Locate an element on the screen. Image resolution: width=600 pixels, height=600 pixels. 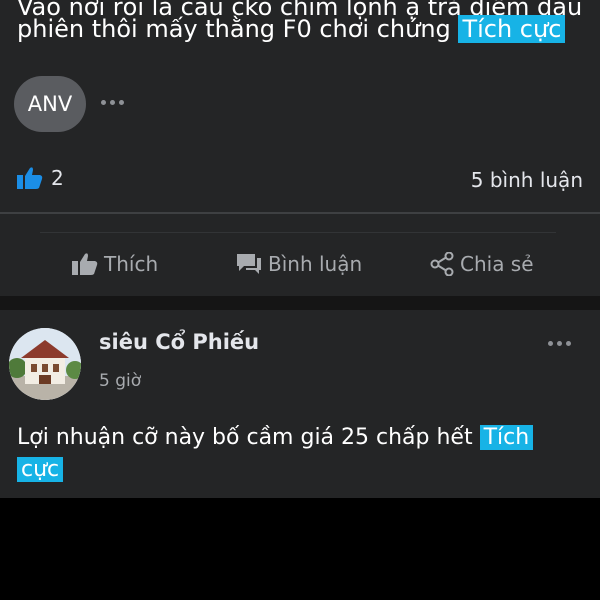
sentiment-tag-continued: cực is located at coordinates (40, 469).